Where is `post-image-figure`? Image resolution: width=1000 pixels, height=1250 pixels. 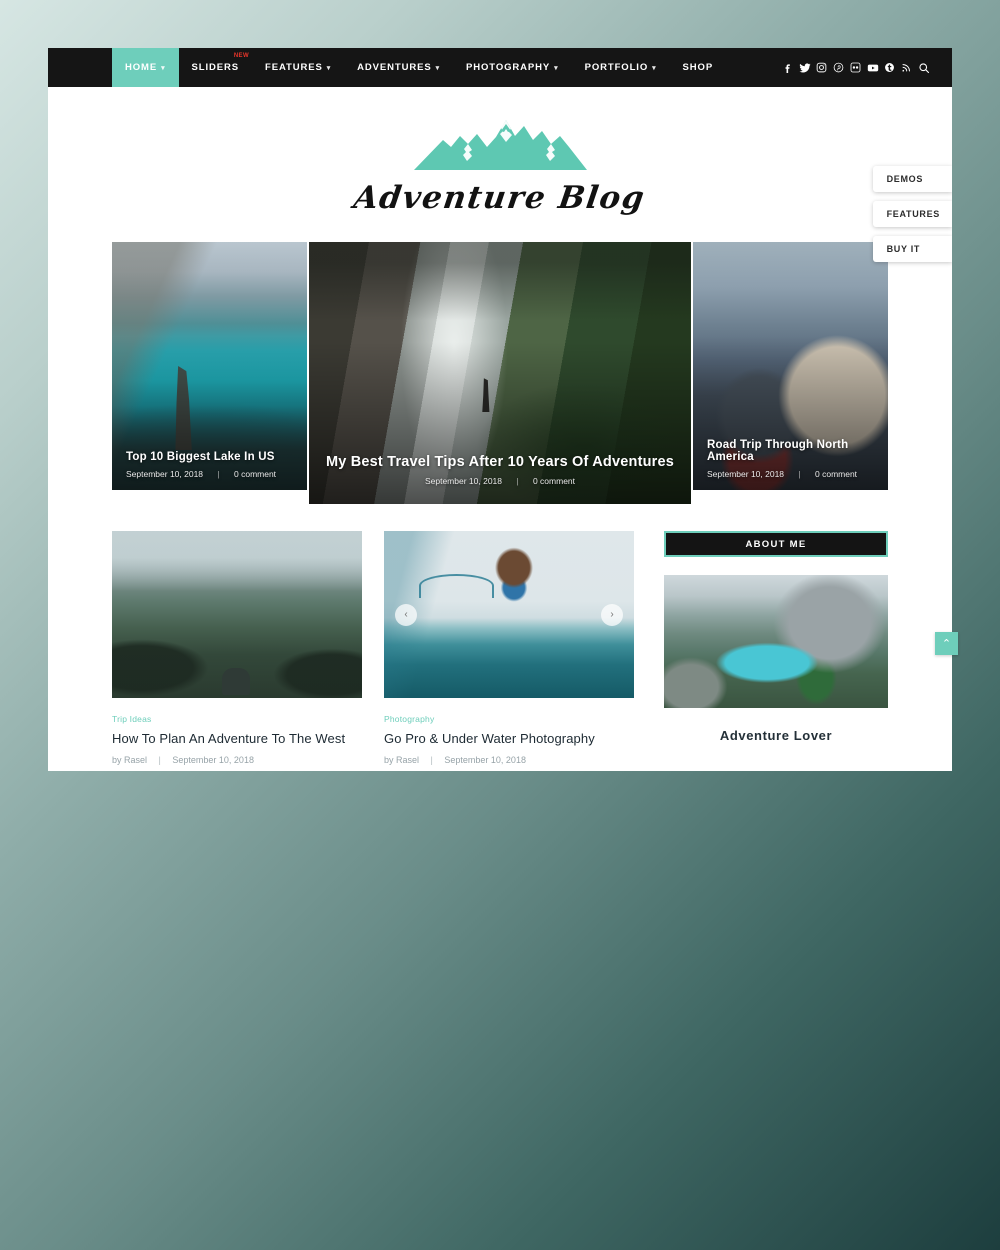 post-image-figure is located at coordinates (236, 681).